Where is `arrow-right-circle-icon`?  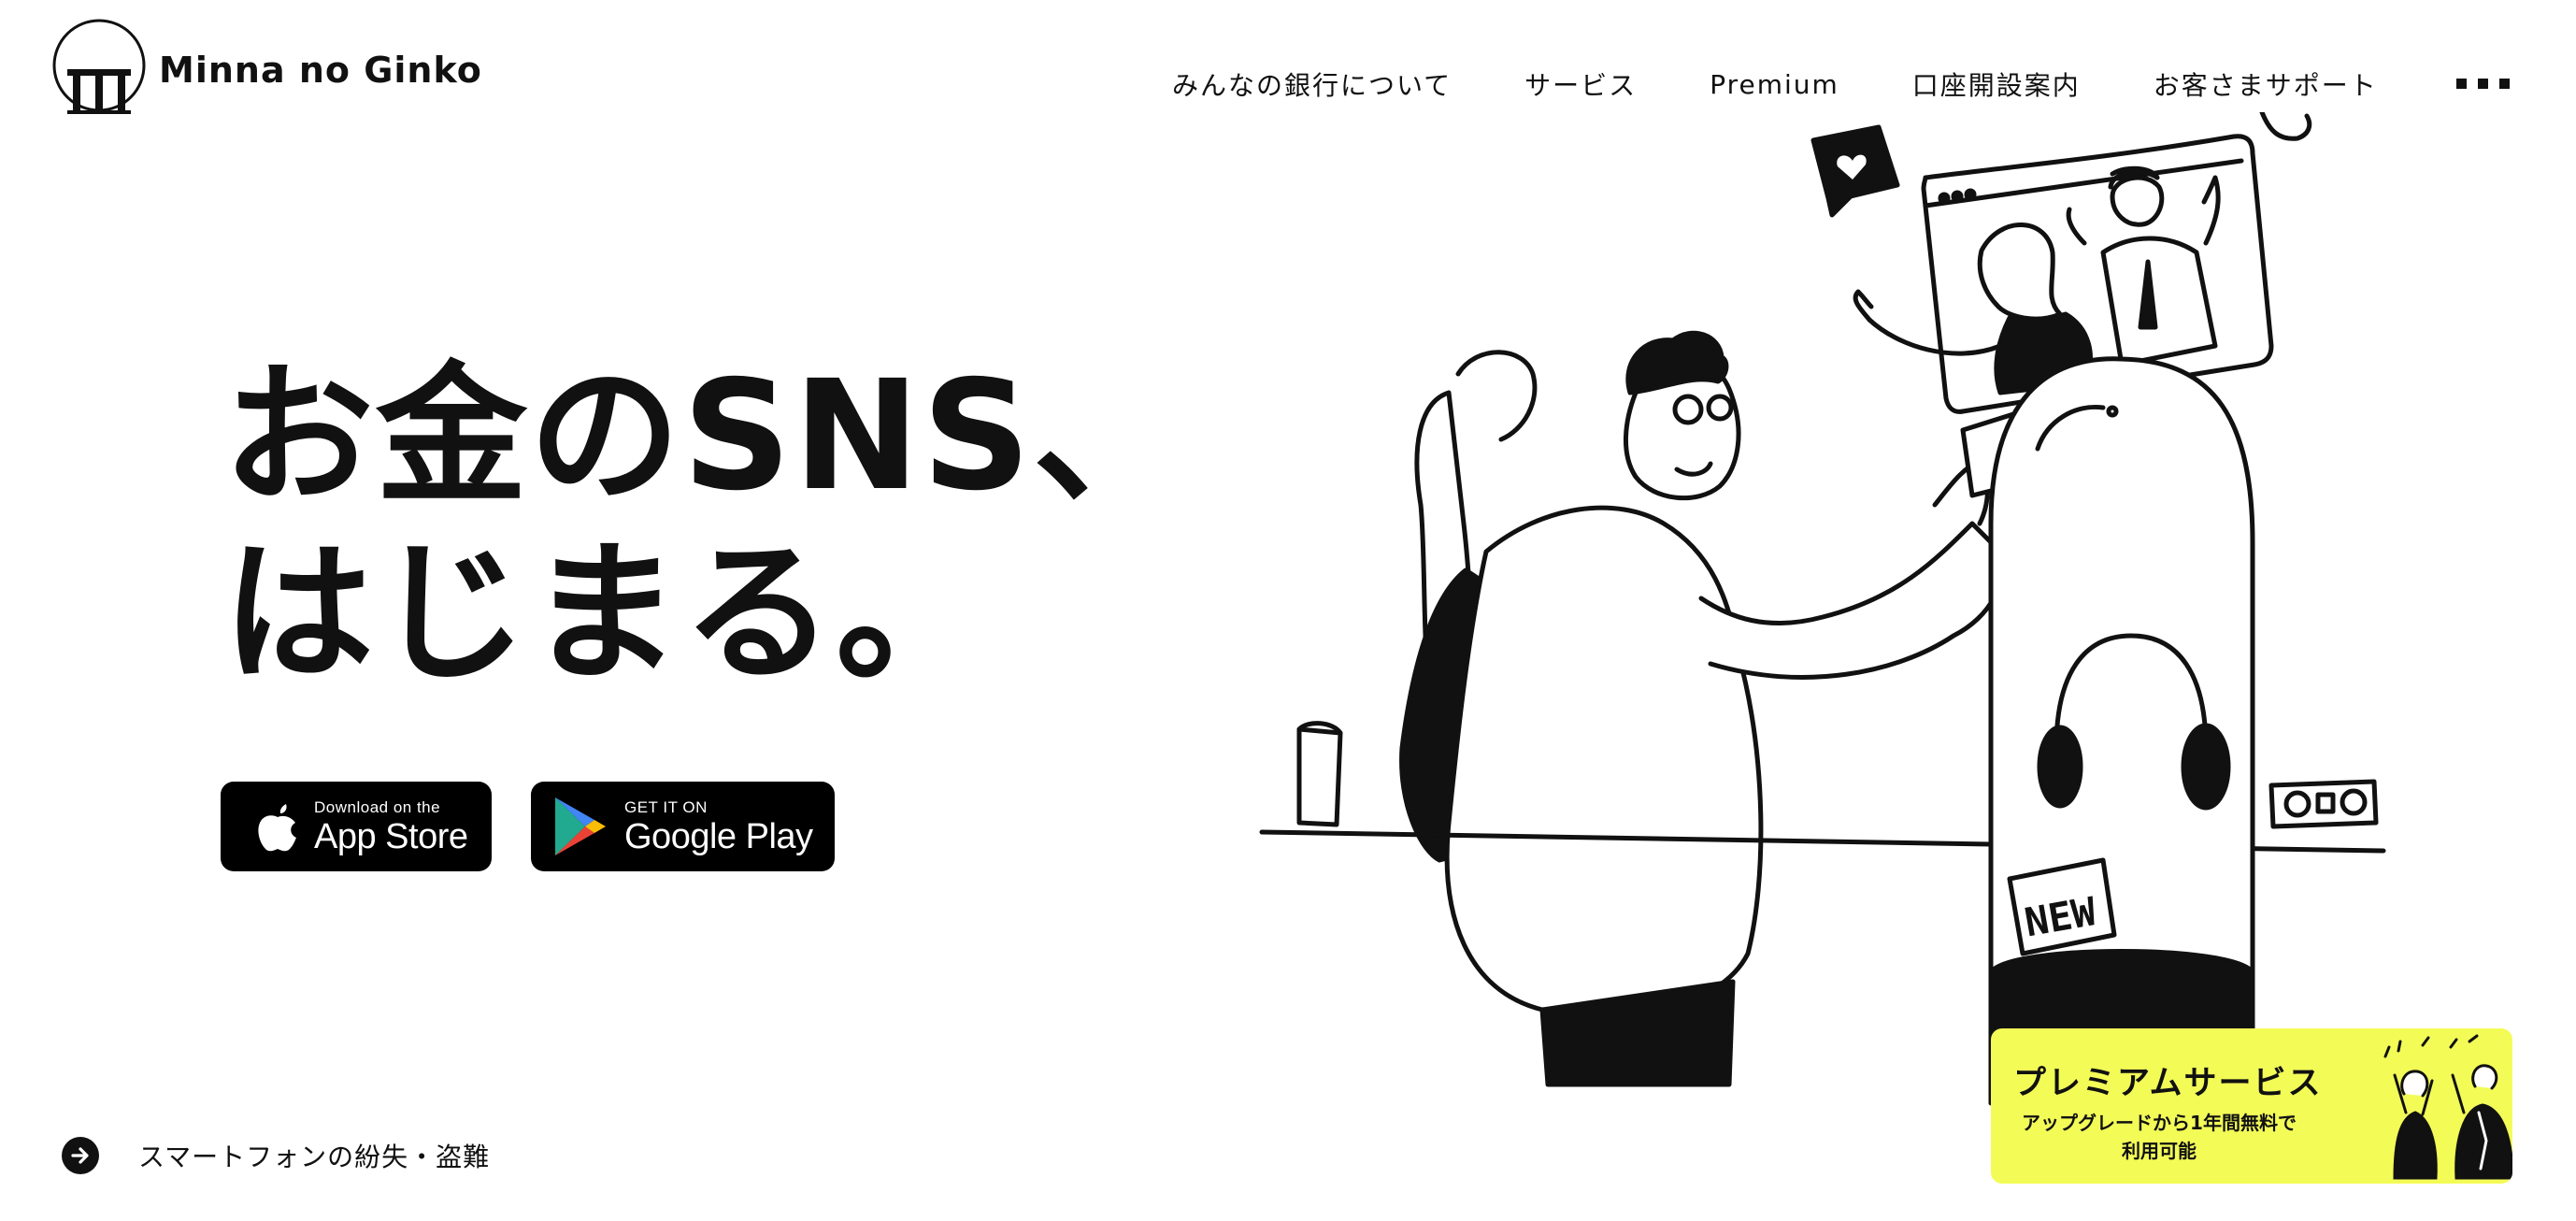 arrow-right-circle-icon is located at coordinates (80, 1155).